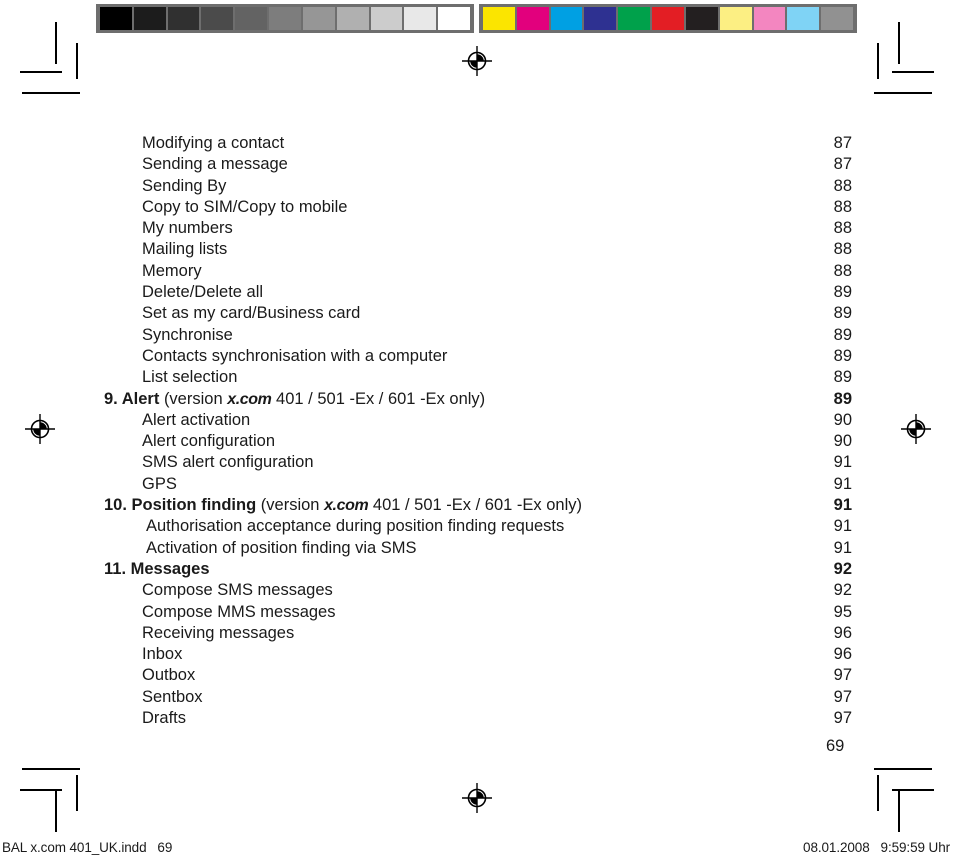  What do you see at coordinates (346, 506) in the screenshot?
I see `xcom-brand-logo: x.com` at bounding box center [346, 506].